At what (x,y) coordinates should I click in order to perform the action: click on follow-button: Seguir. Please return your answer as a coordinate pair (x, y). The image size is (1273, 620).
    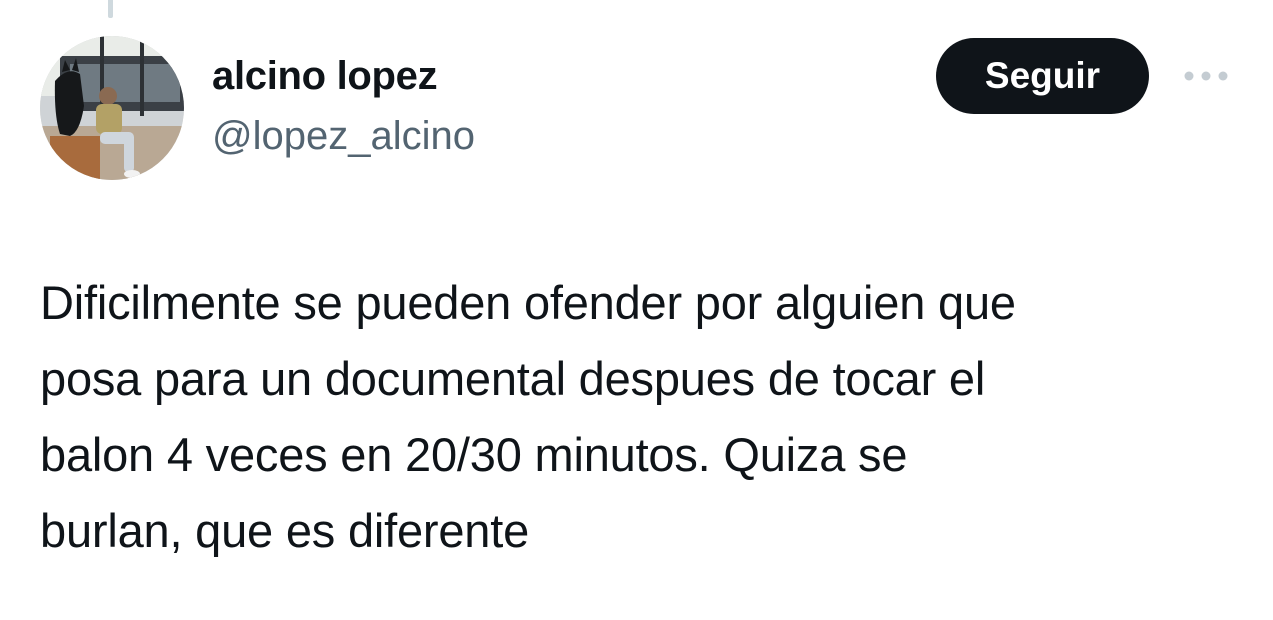
    Looking at the image, I should click on (1042, 76).